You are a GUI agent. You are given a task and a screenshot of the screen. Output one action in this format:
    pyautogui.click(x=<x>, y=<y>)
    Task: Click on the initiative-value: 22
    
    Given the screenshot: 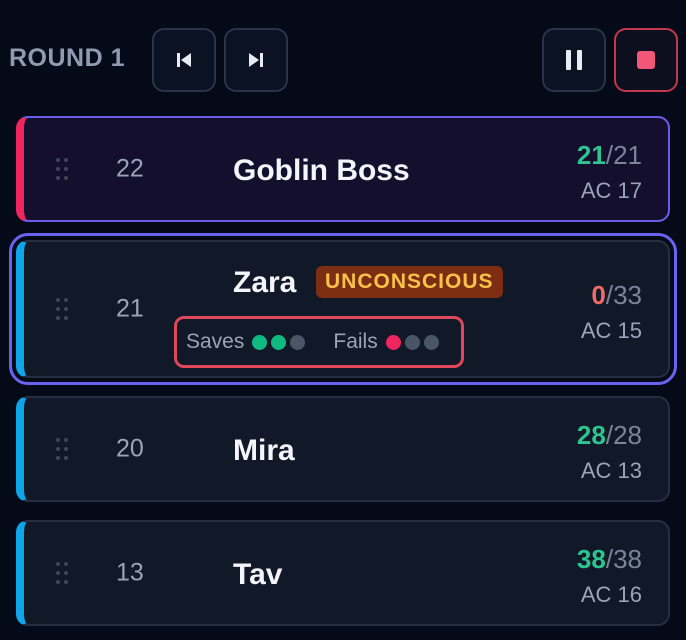 What is the action you would take?
    pyautogui.click(x=130, y=168)
    